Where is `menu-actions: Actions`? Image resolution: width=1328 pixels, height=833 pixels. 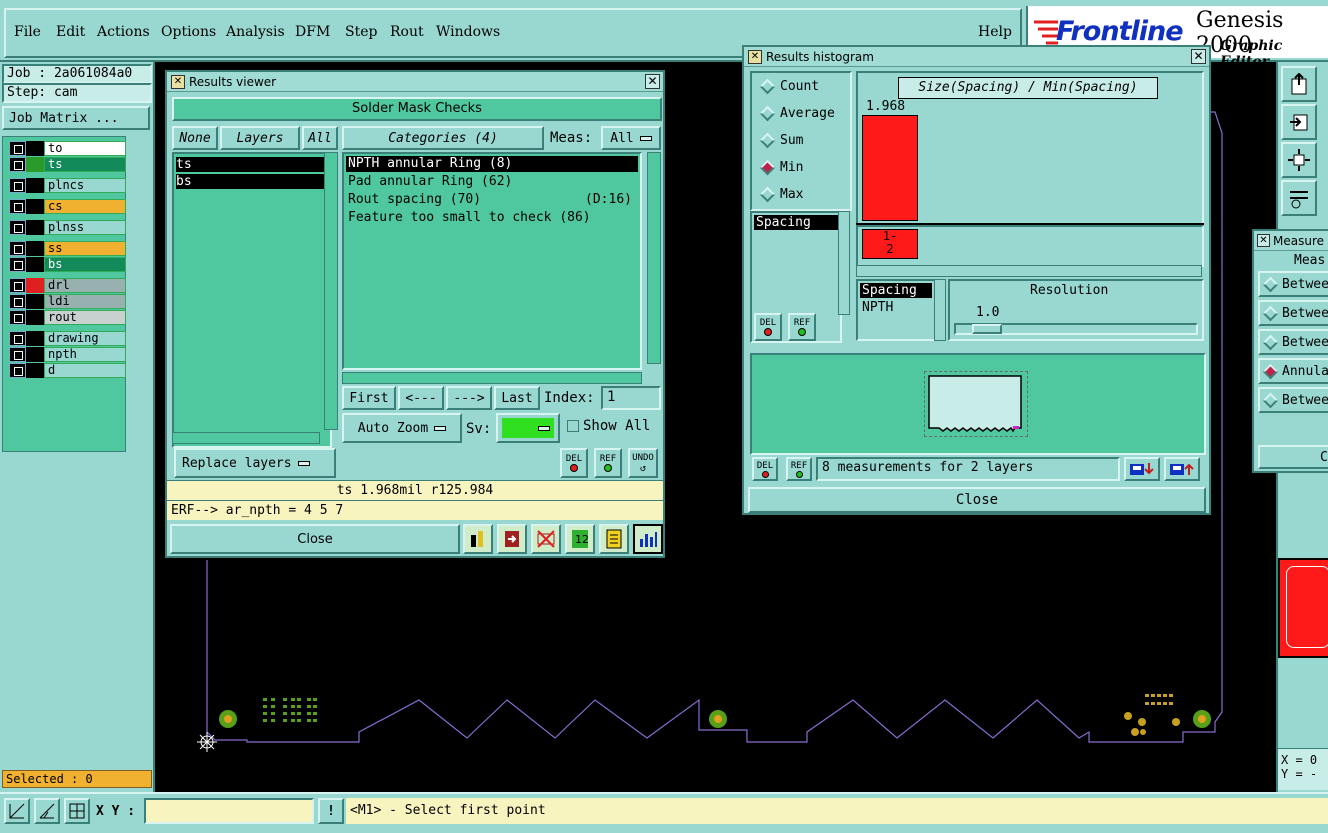 menu-actions: Actions is located at coordinates (123, 32).